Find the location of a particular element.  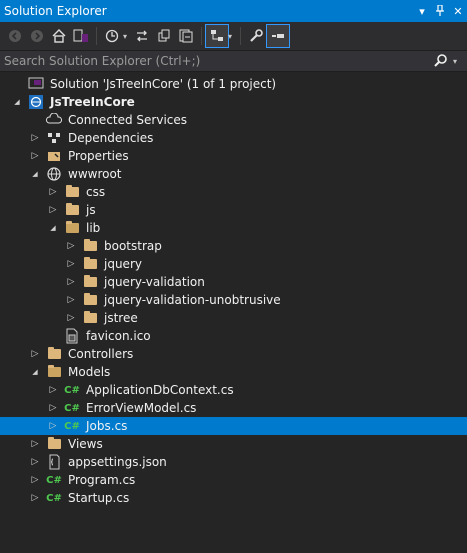

tree-item: ▷ bootstrap is located at coordinates (233, 246).